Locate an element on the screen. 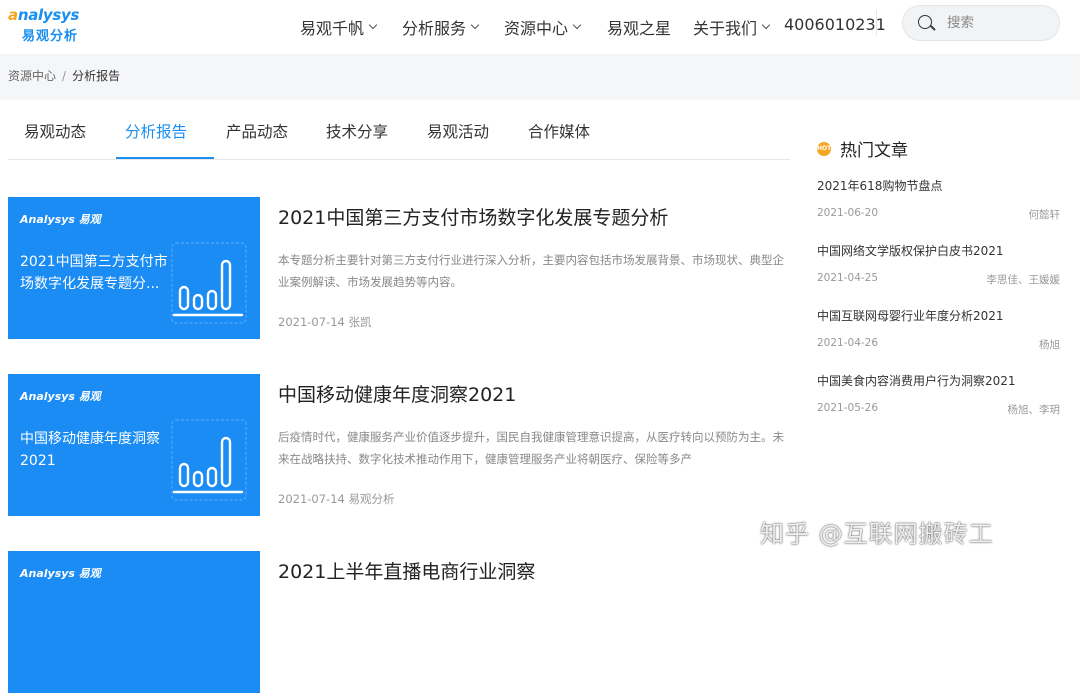  tab-events: 易观活动 is located at coordinates (458, 131).